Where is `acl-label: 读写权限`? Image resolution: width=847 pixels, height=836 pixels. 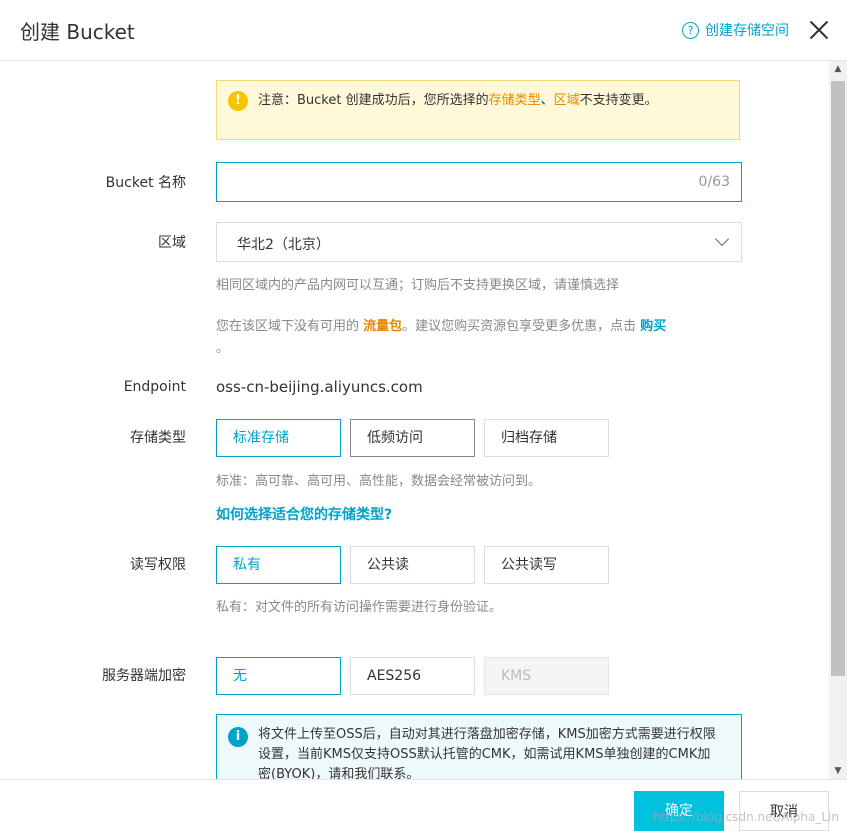
acl-label: 读写权限 is located at coordinates (158, 565).